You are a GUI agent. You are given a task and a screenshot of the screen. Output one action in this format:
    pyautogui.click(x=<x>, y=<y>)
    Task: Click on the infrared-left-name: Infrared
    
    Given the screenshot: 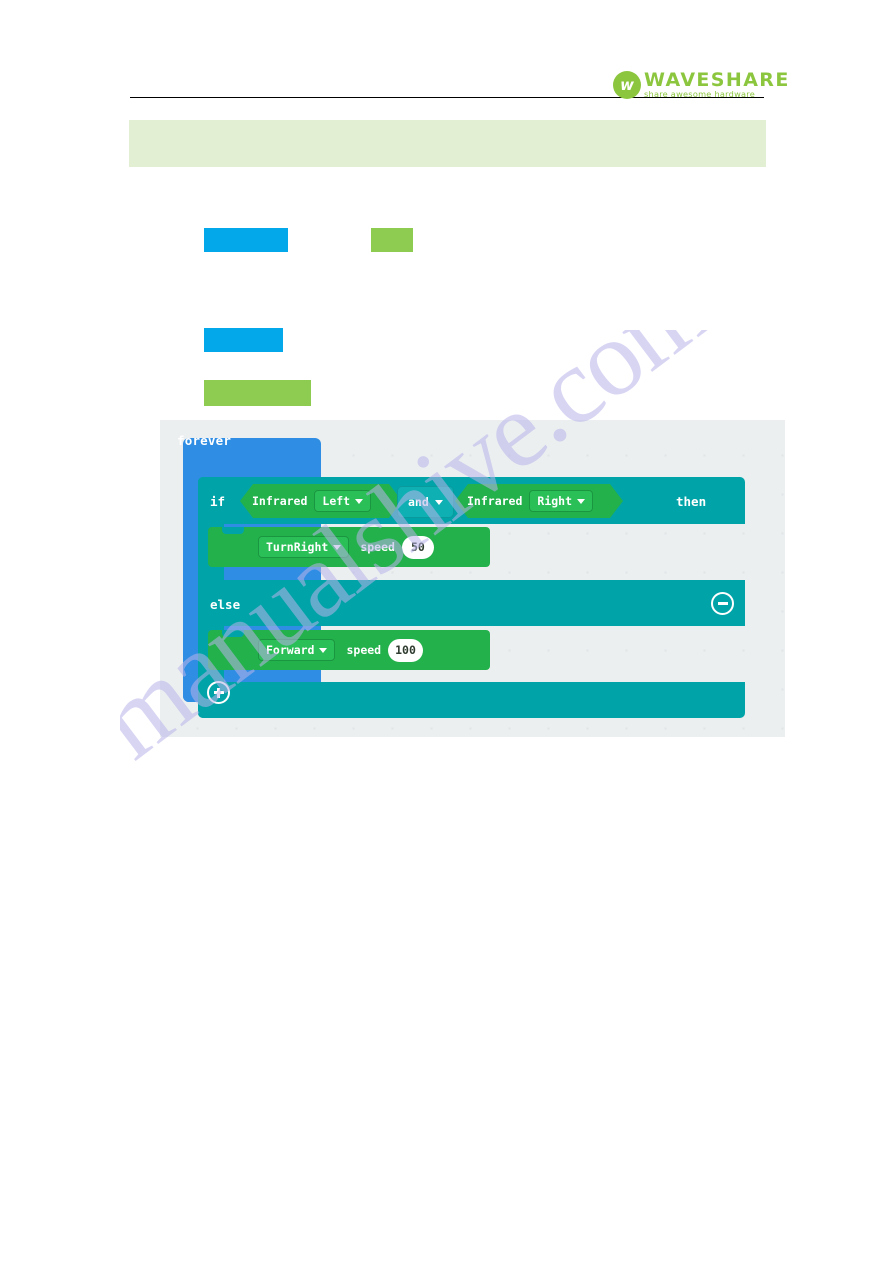 What is the action you would take?
    pyautogui.click(x=280, y=501)
    